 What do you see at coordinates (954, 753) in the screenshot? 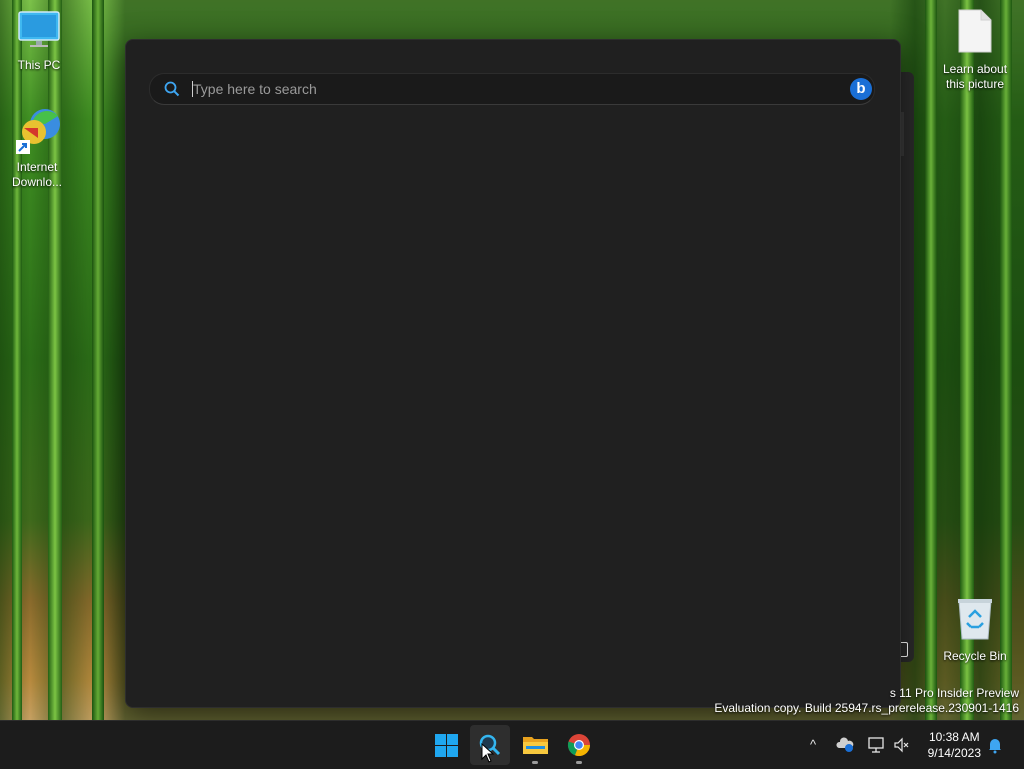
I see `clock-date: 9/14/2023` at bounding box center [954, 753].